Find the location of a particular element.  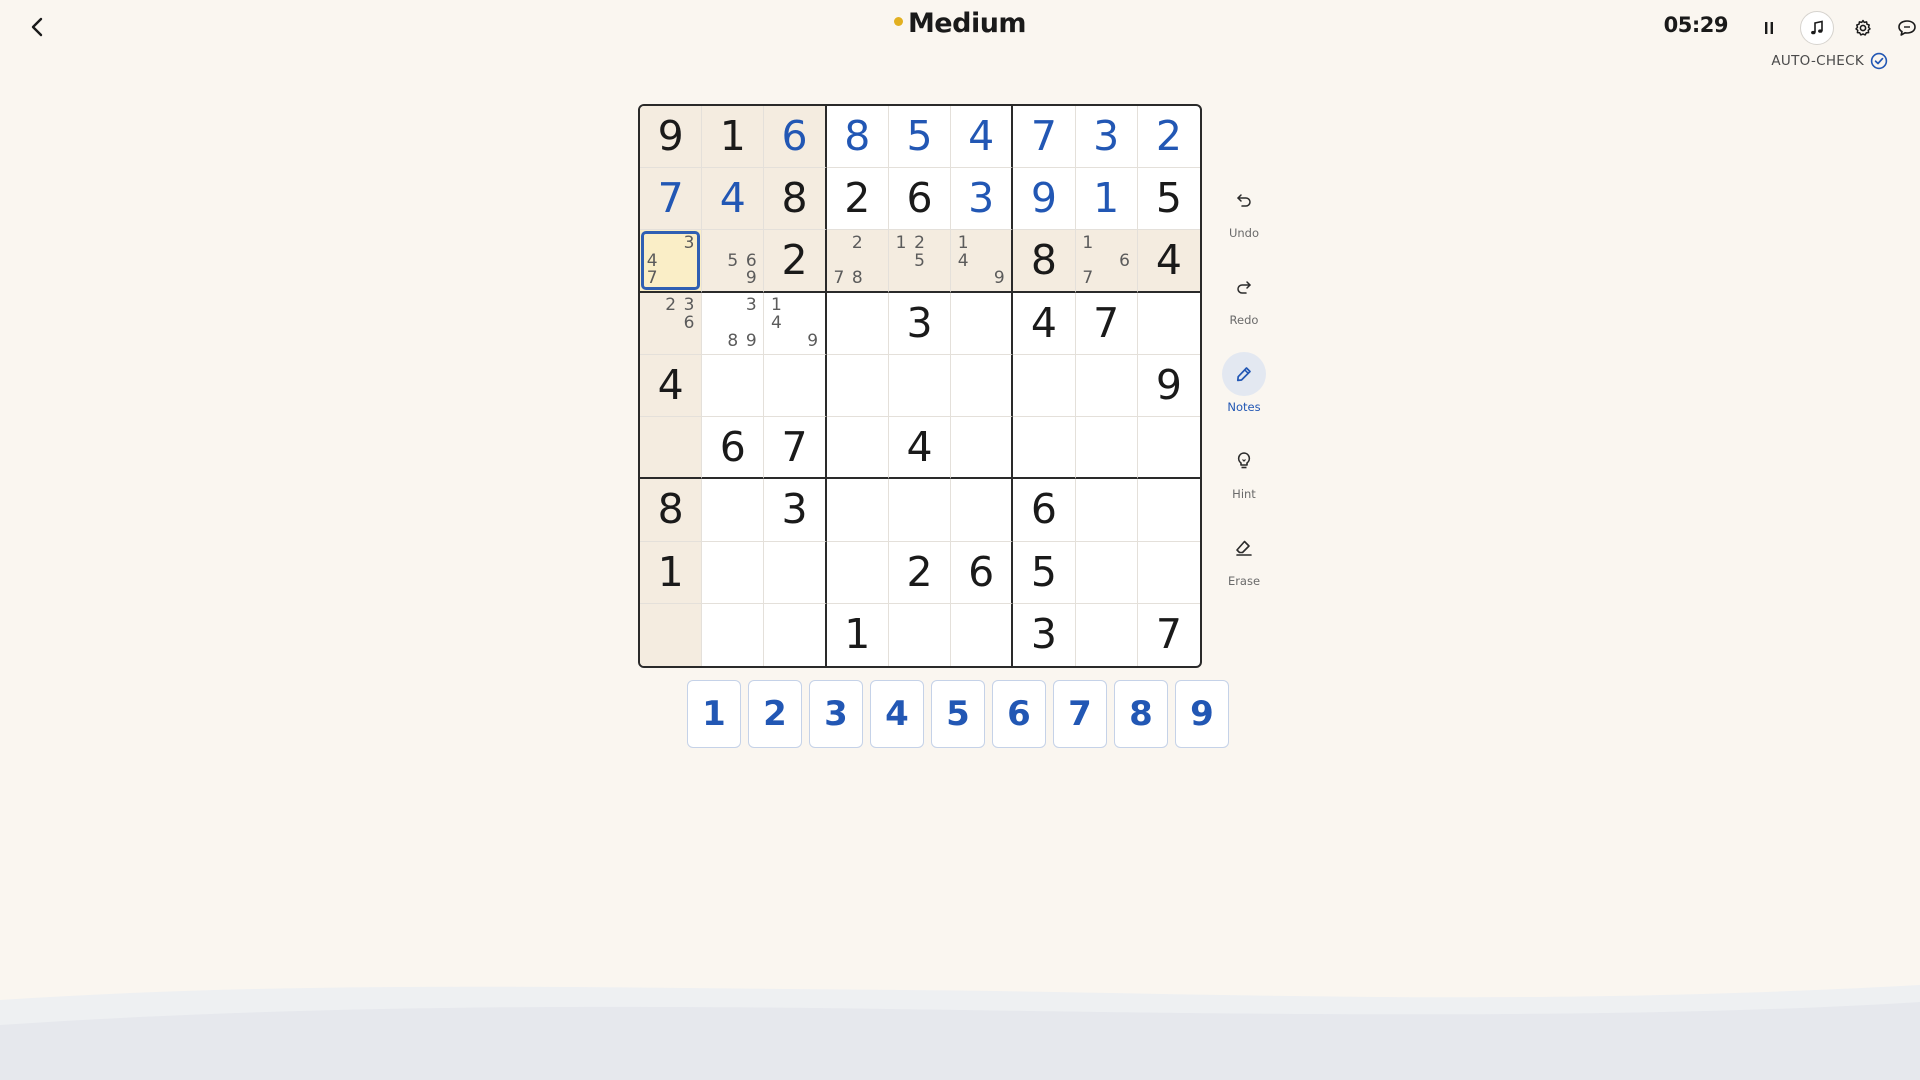

sudoku-cell: 3 47 is located at coordinates (671, 261).